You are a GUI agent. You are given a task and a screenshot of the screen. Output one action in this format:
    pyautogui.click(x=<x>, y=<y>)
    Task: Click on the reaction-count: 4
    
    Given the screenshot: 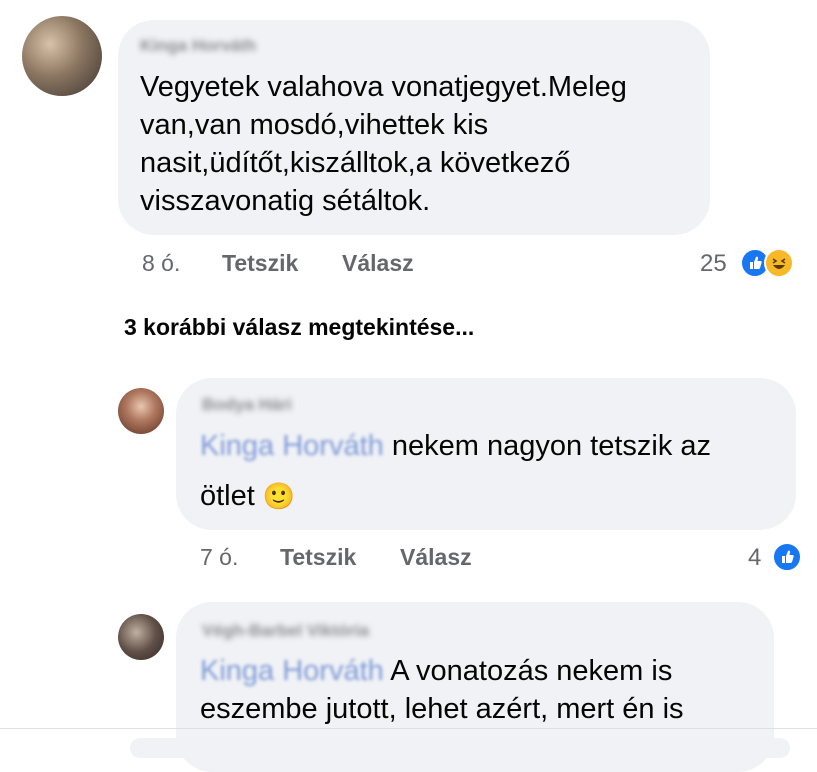 What is the action you would take?
    pyautogui.click(x=754, y=558)
    